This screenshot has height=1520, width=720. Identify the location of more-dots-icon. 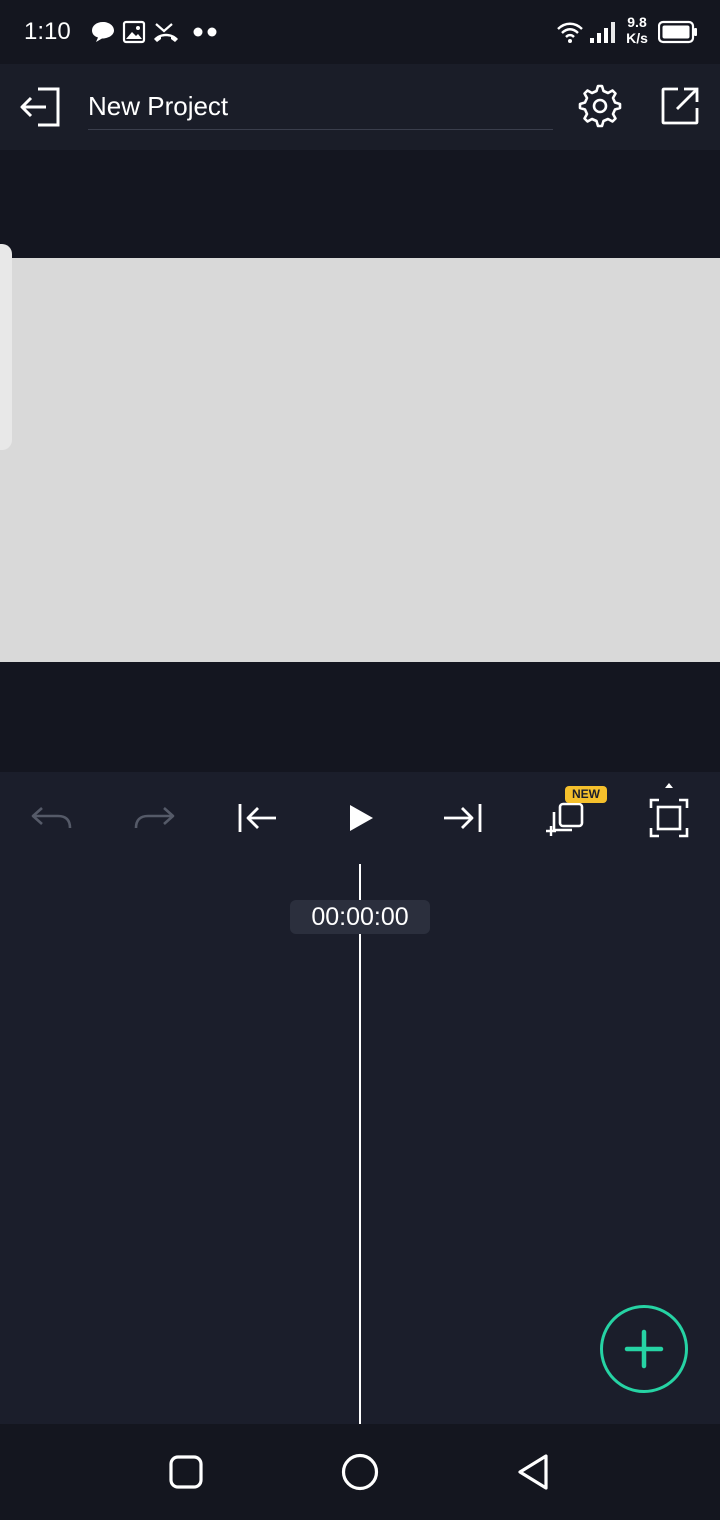
(205, 32).